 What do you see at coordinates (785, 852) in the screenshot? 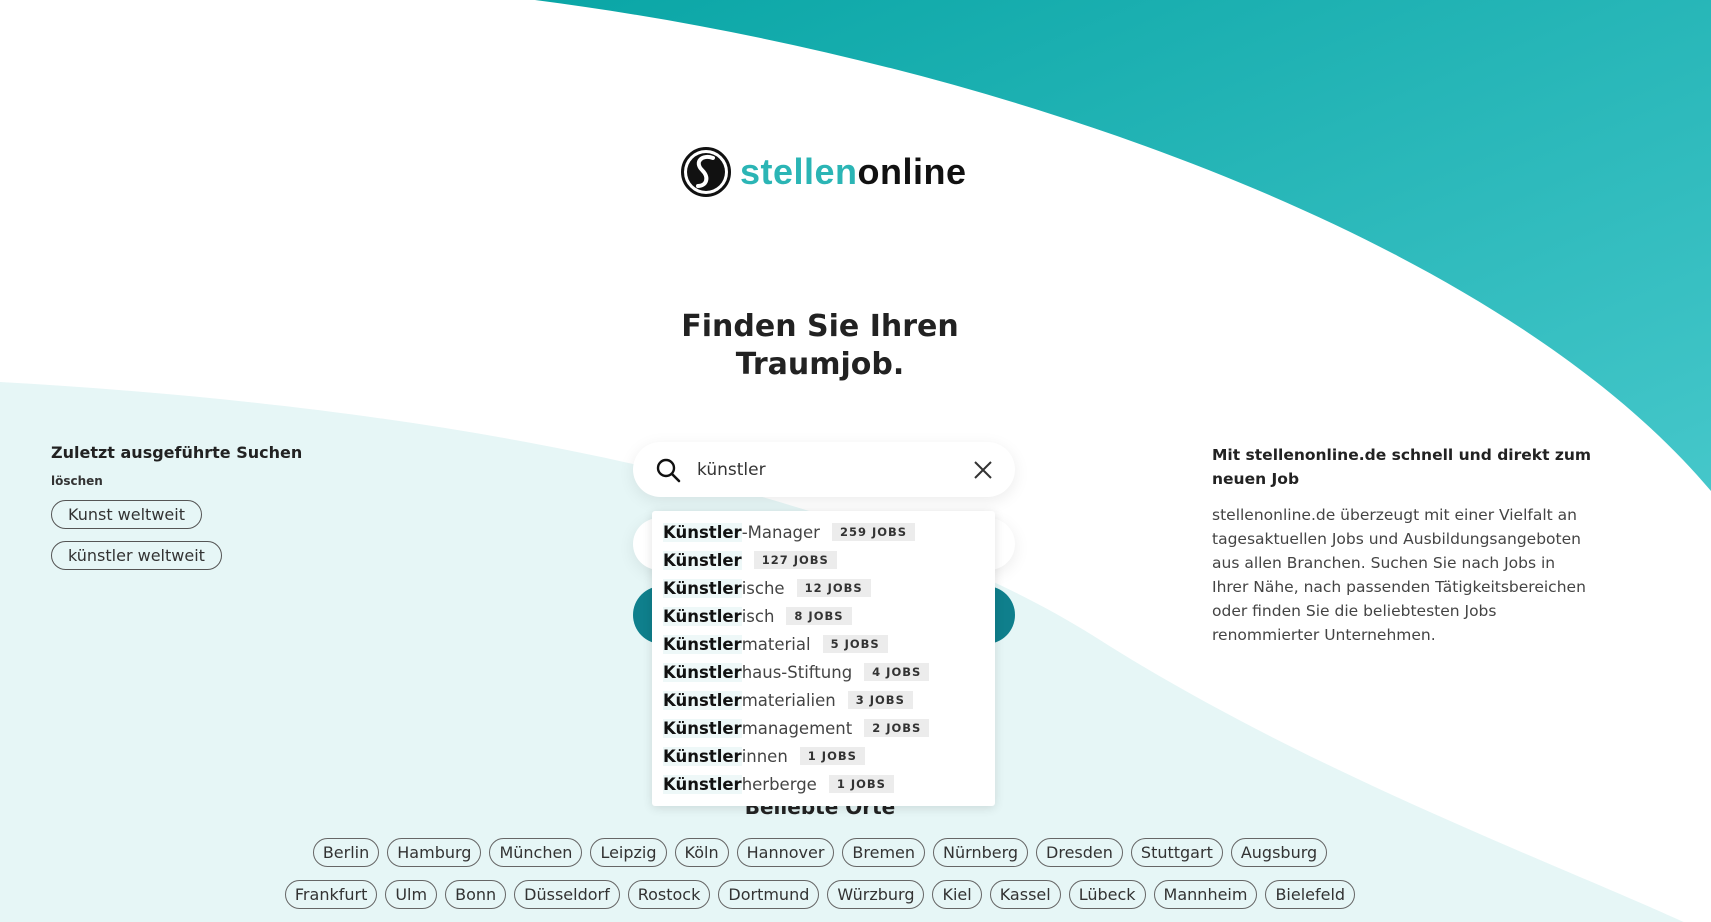
I see `place-pill: Hannover` at bounding box center [785, 852].